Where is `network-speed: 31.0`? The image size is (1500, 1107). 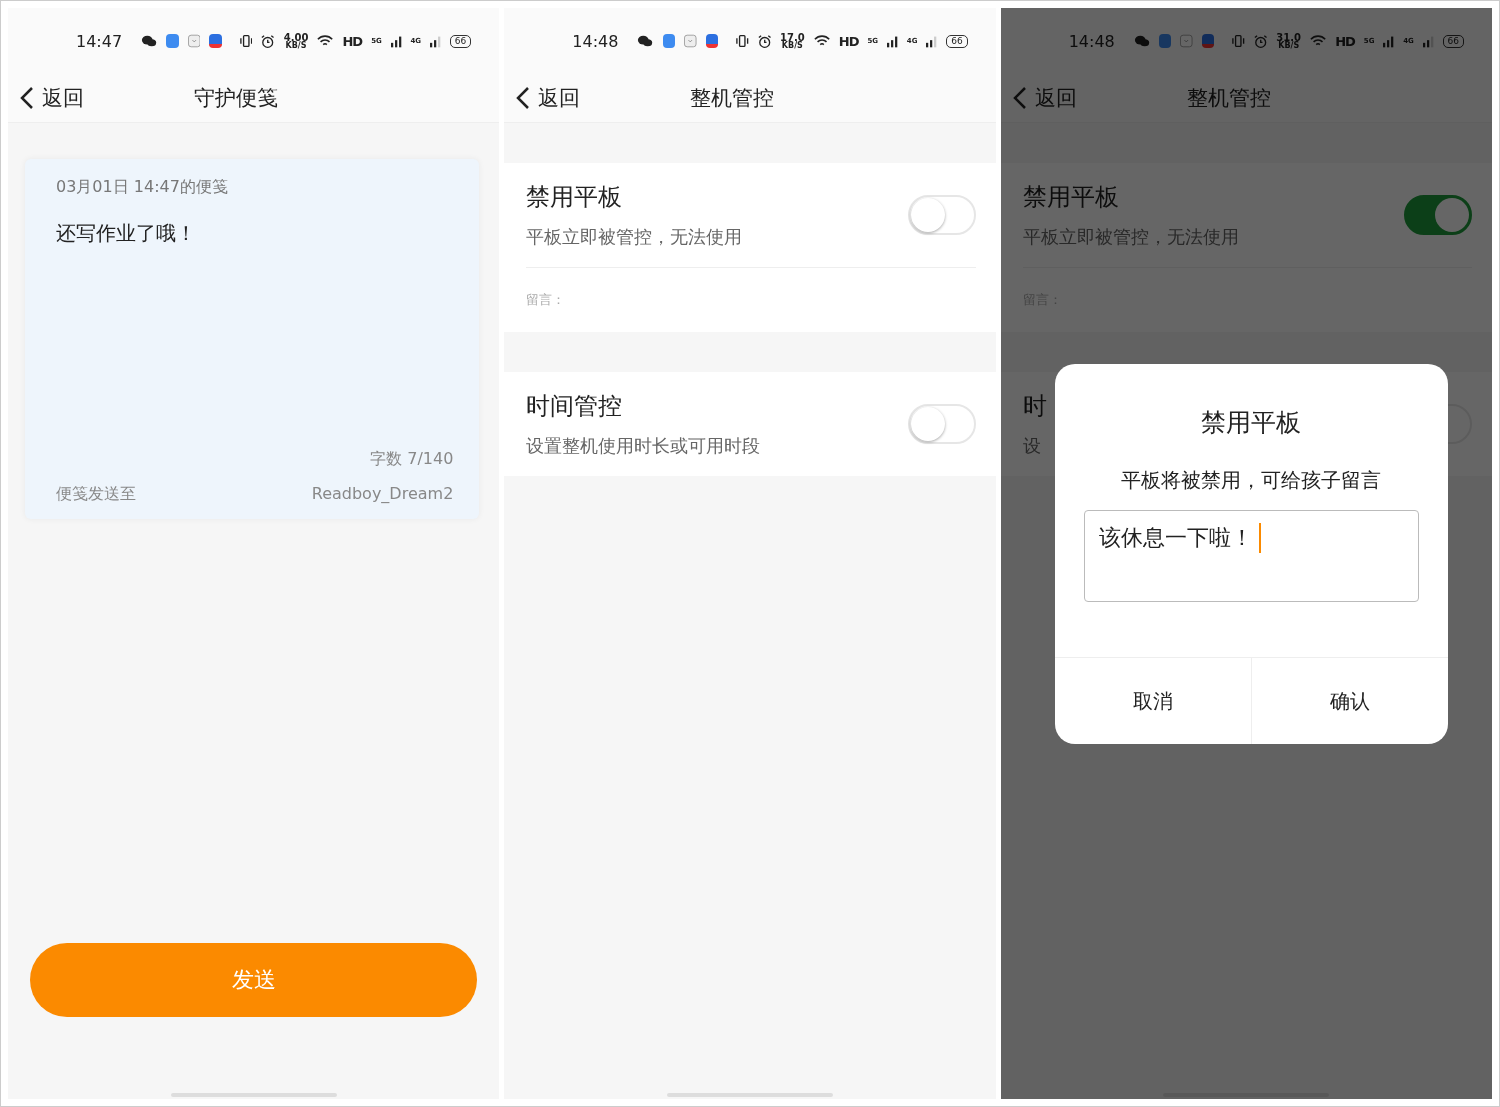
network-speed: 31.0 is located at coordinates (1289, 37).